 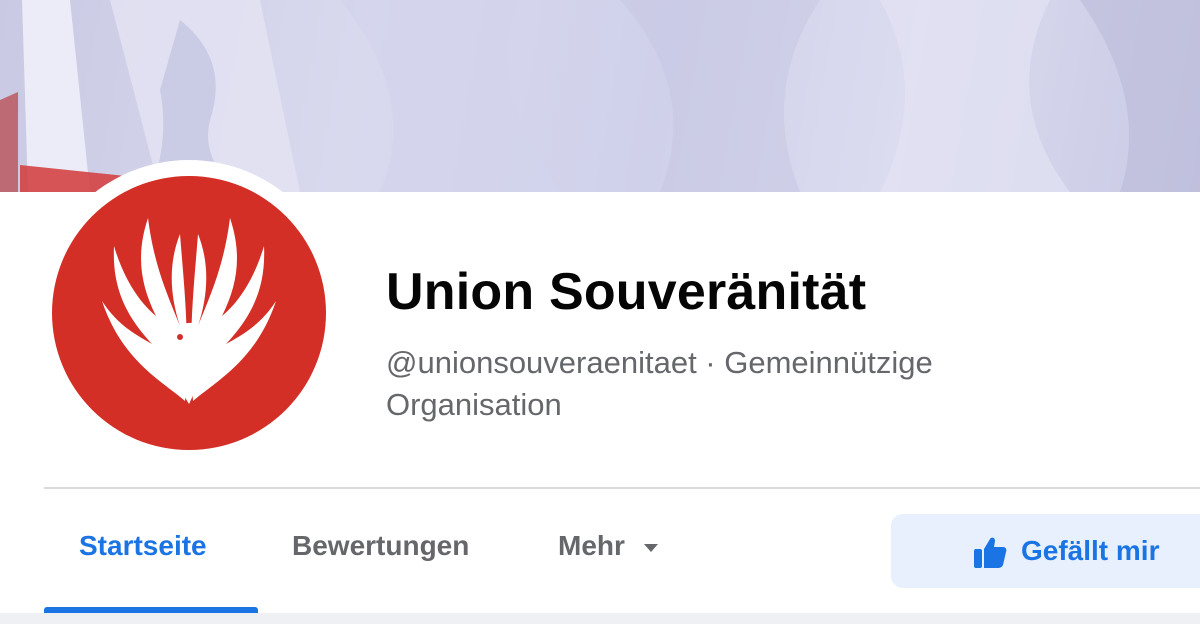 I want to click on tab-mehr: Mehr, so click(x=608, y=546).